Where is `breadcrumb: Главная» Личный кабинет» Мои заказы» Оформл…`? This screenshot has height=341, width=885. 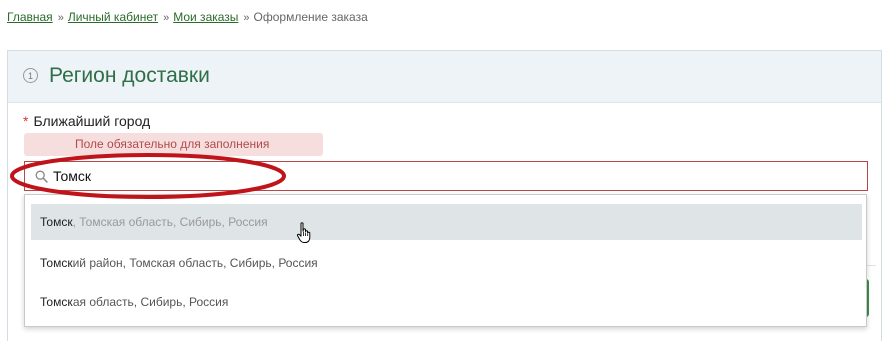 breadcrumb: Главная» Личный кабинет» Мои заказы» Оформл… is located at coordinates (187, 17).